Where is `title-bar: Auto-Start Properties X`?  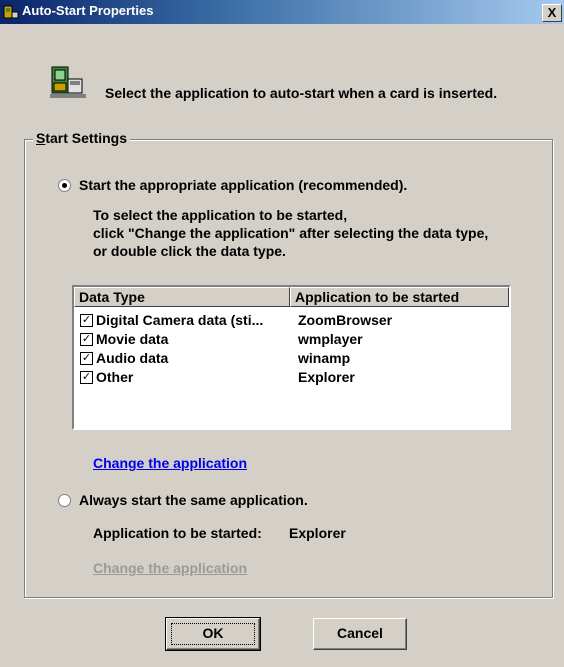 title-bar: Auto-Start Properties X is located at coordinates (282, 12).